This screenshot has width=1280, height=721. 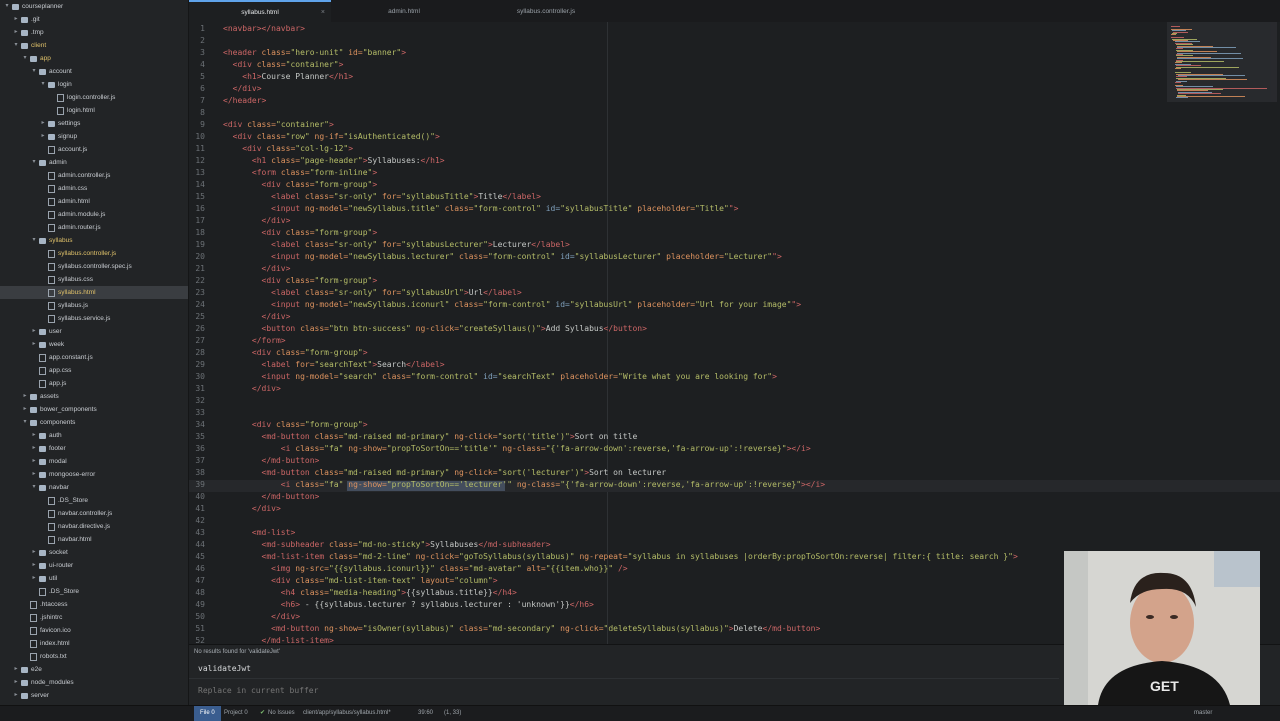 I want to click on tree-file: syllabus.html, so click(x=94, y=292).